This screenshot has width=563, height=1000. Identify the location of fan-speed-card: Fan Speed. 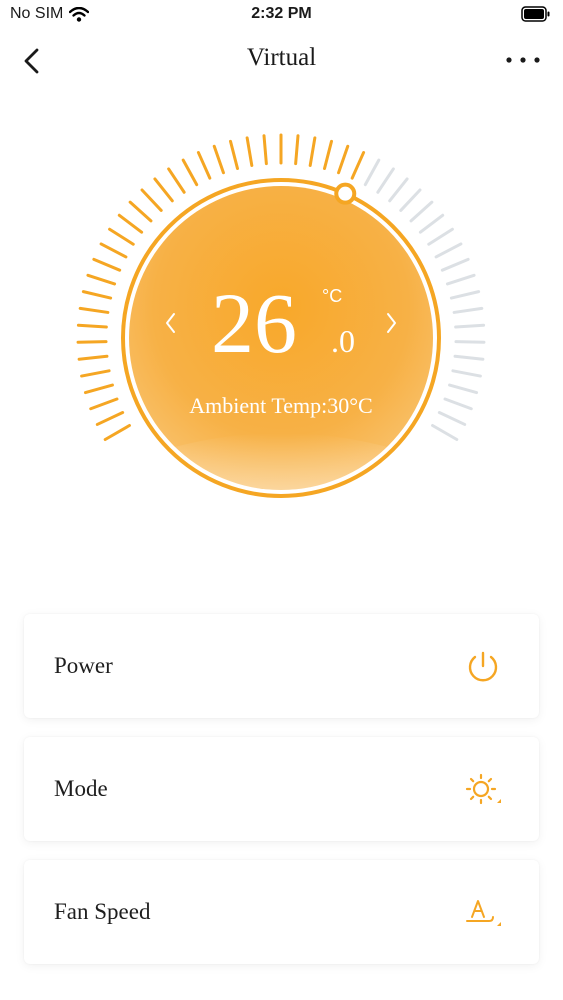
(281, 912).